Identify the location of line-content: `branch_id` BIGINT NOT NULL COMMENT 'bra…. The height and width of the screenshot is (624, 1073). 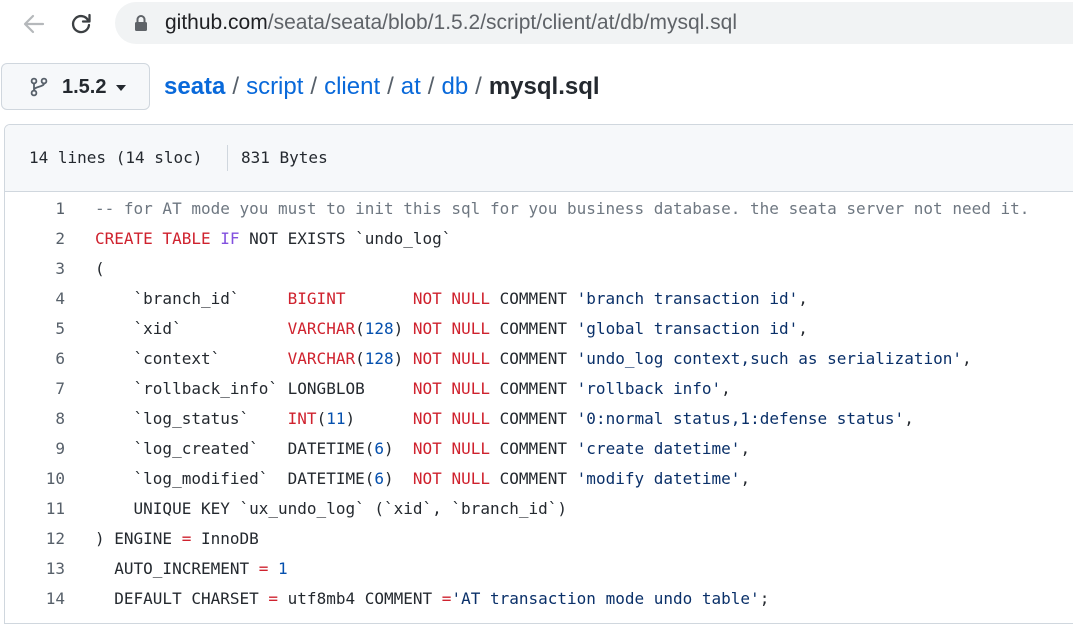
(451, 299).